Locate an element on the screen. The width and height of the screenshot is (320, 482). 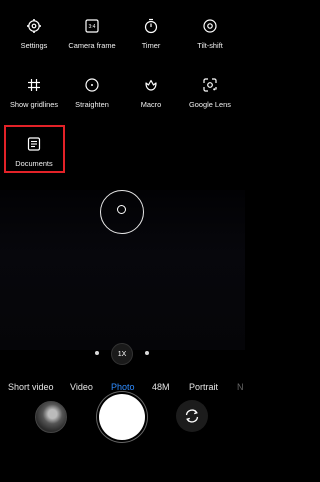
zoom-label: 1X is located at coordinates (122, 354).